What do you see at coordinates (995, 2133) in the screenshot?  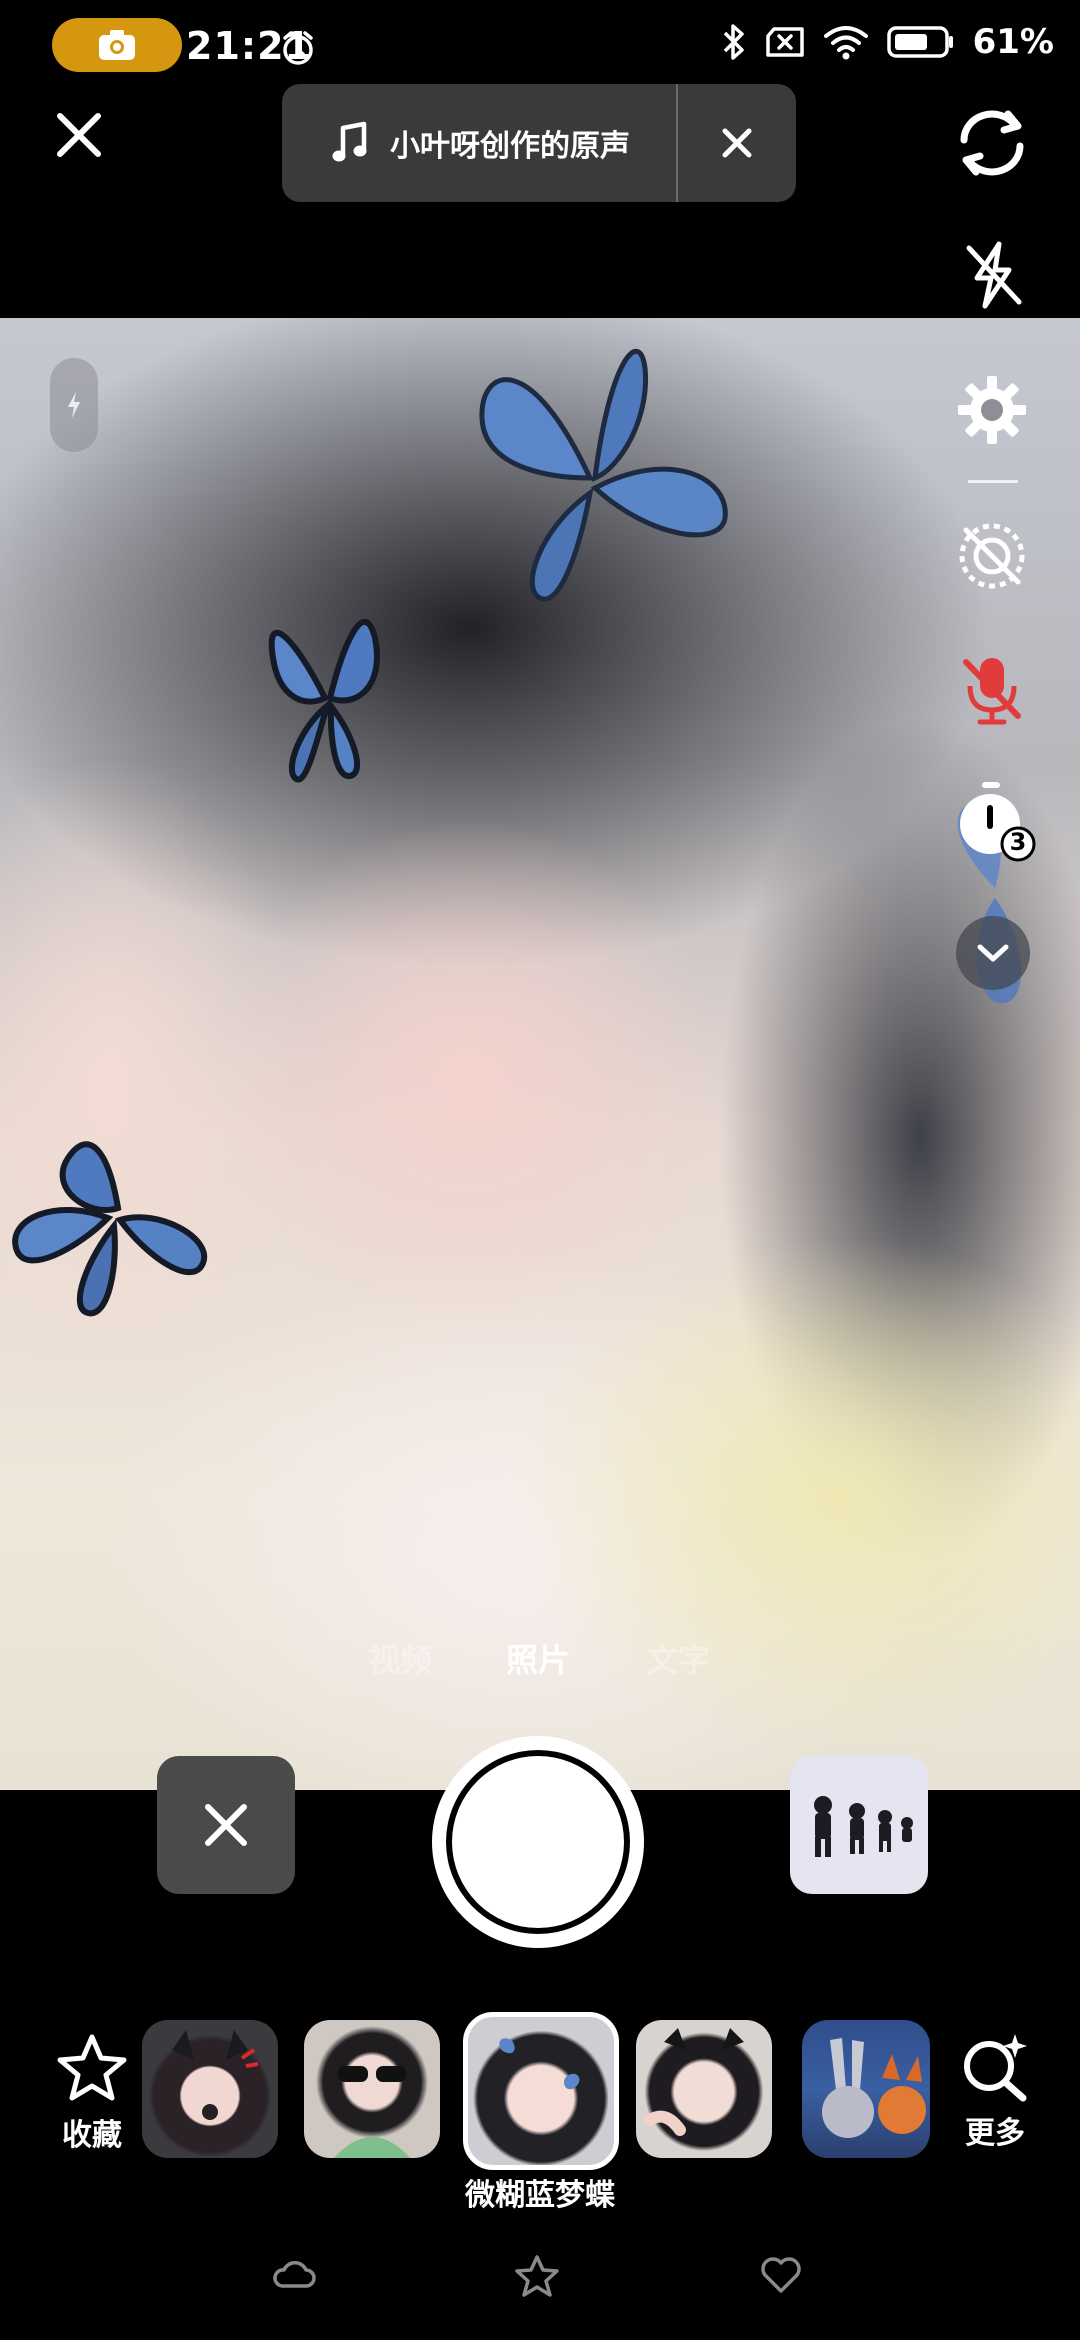 I see `more-label: 更多` at bounding box center [995, 2133].